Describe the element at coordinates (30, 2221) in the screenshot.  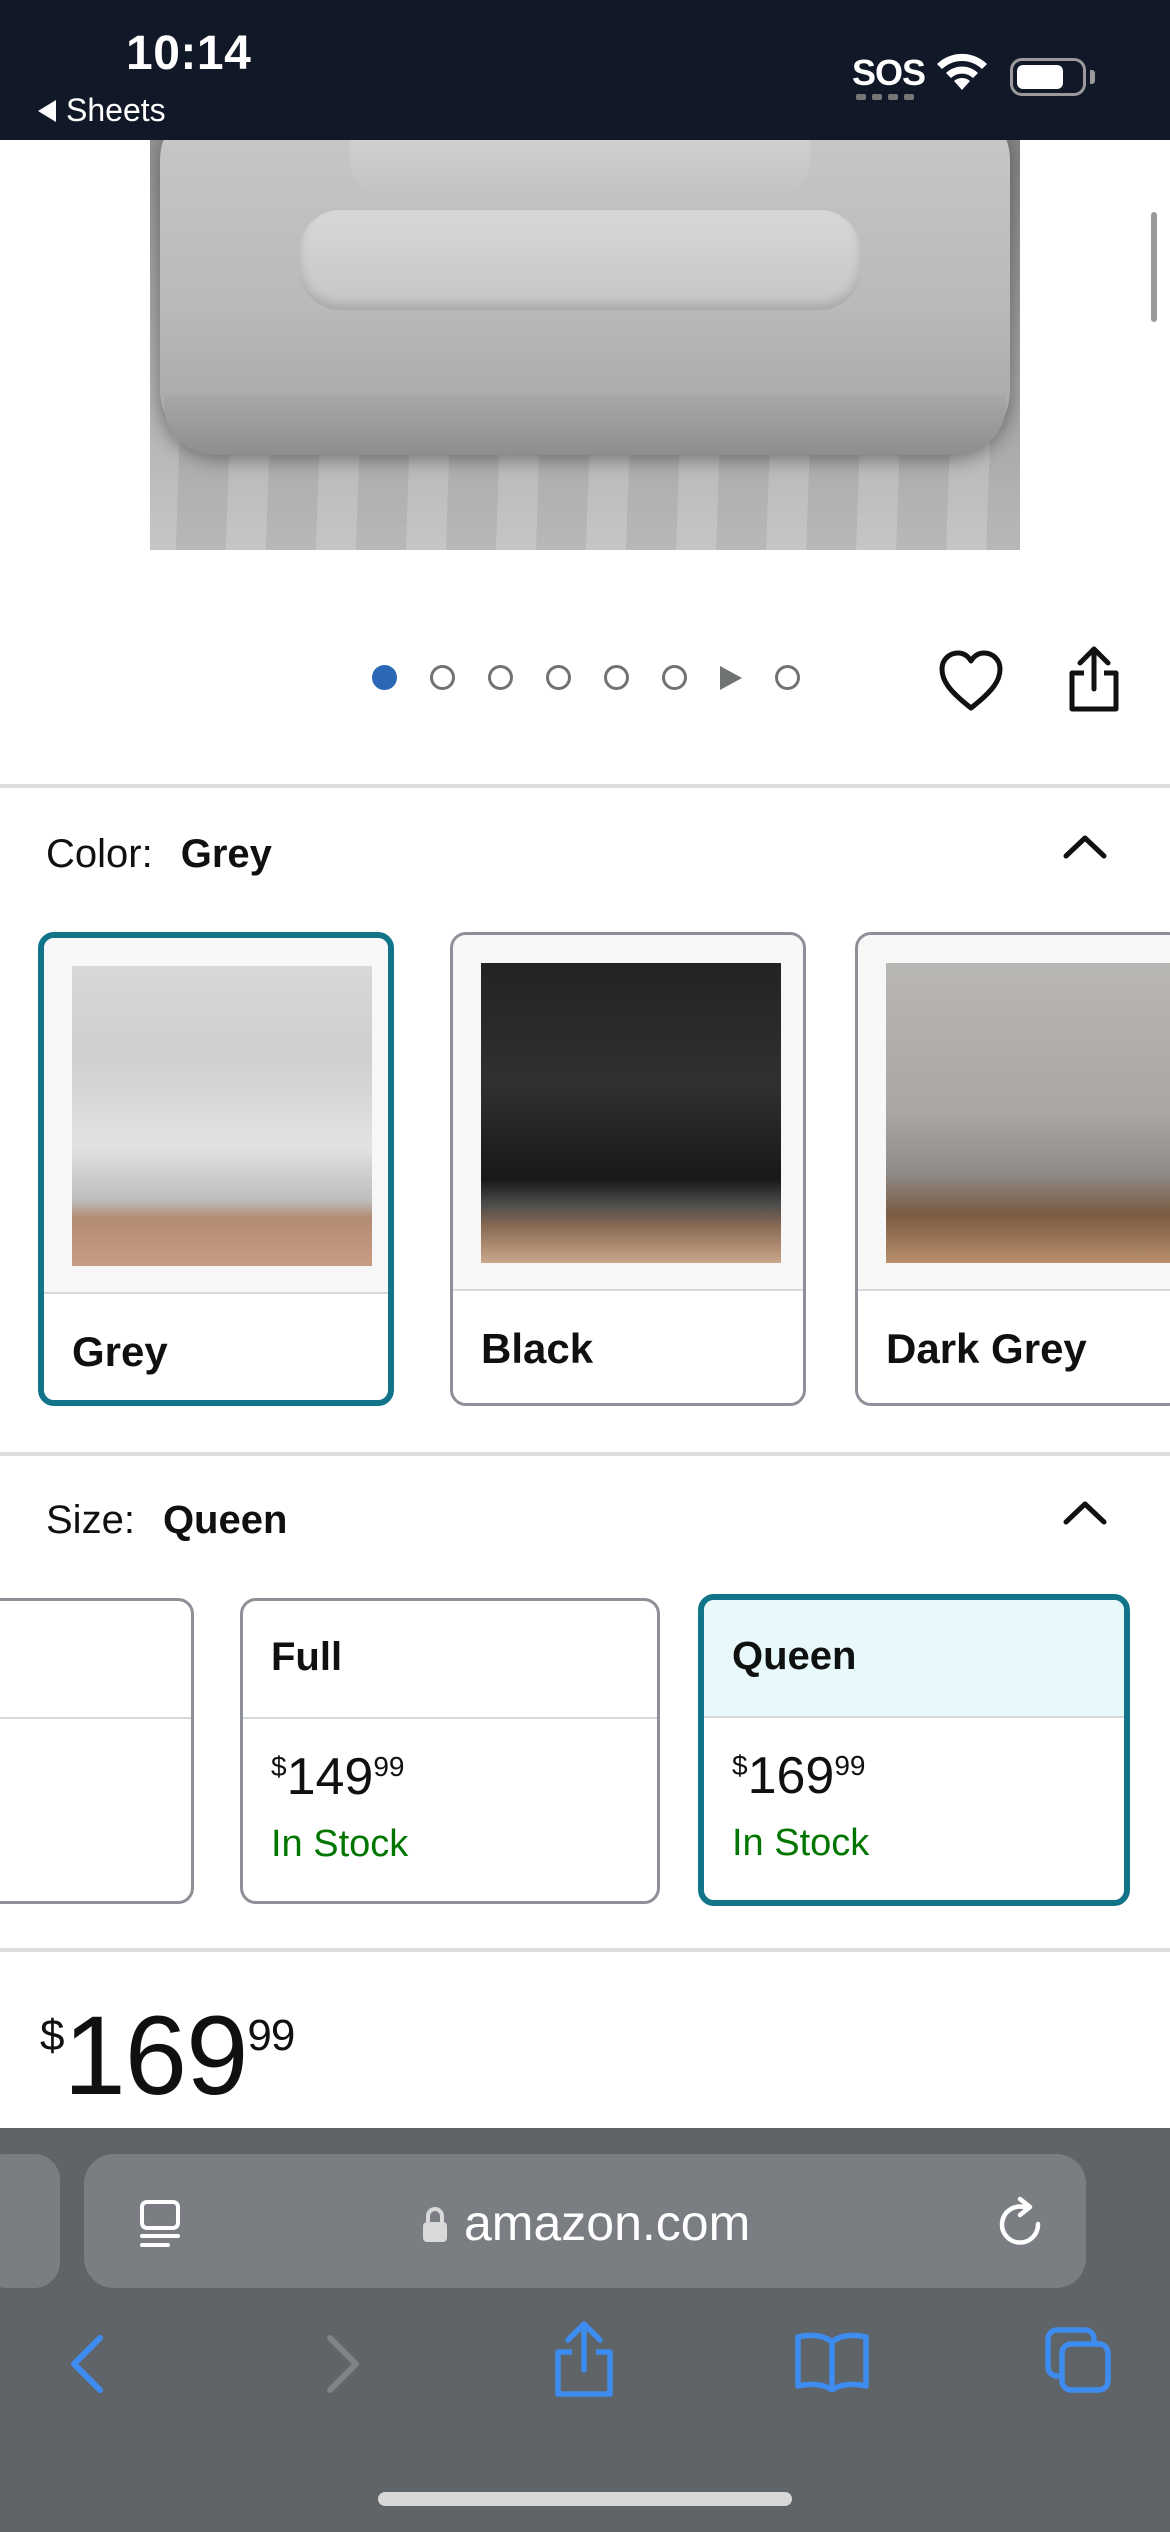
I see `previous-tab-preview` at that location.